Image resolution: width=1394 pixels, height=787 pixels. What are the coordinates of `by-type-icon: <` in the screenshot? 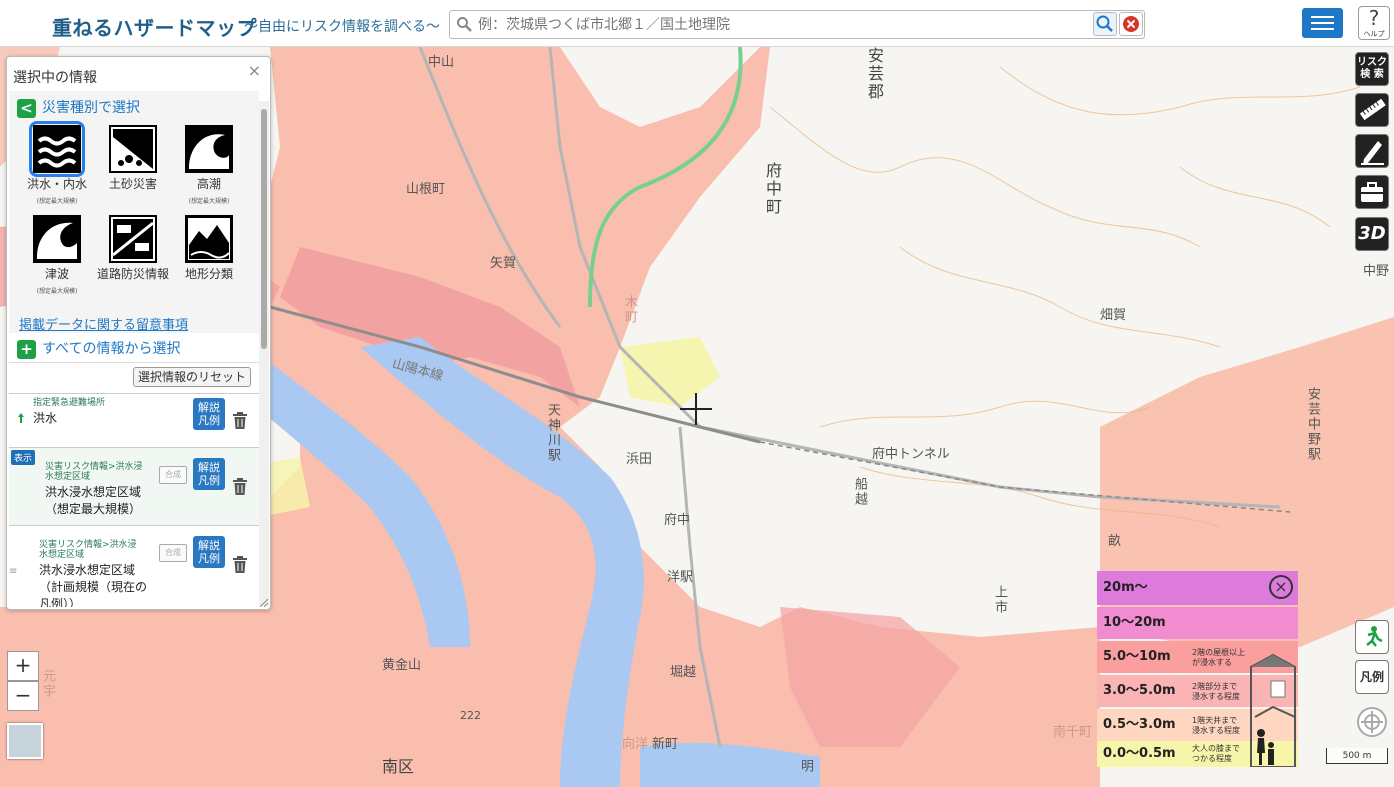 It's located at (26, 108).